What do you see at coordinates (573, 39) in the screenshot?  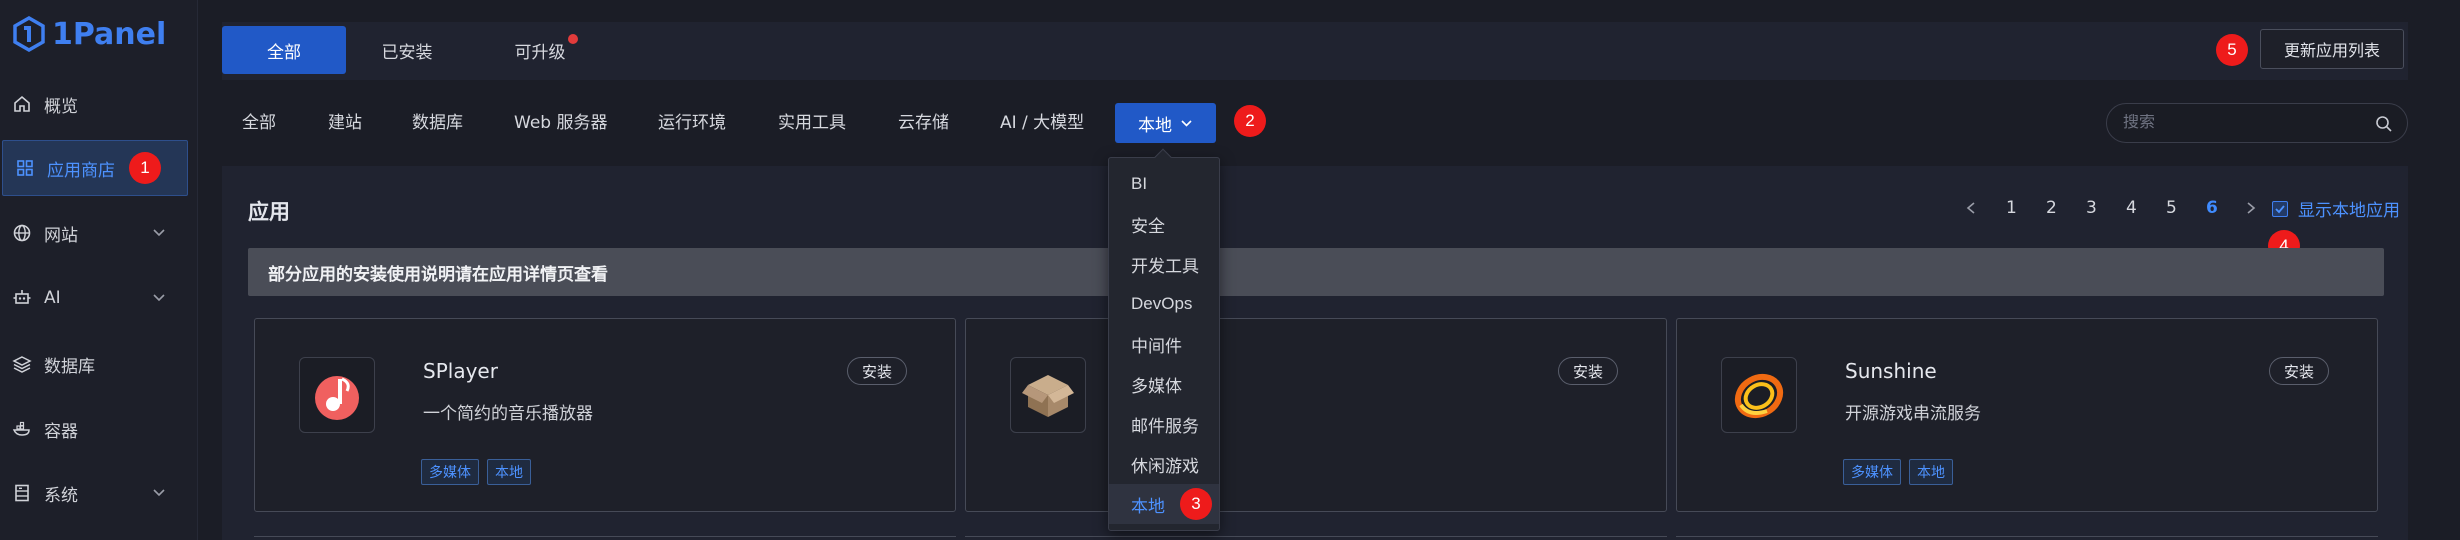 I see `notification-dot` at bounding box center [573, 39].